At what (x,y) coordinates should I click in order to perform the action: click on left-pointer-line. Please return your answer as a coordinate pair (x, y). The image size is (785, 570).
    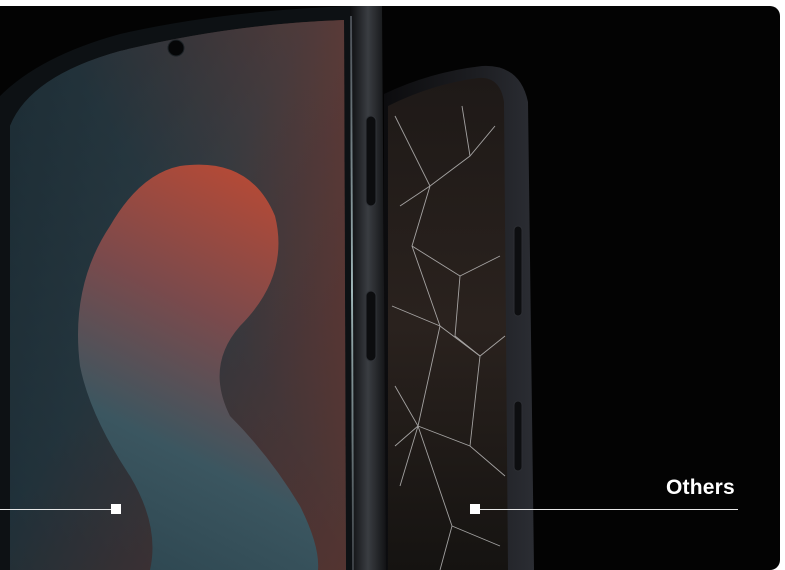
    Looking at the image, I should click on (56, 509).